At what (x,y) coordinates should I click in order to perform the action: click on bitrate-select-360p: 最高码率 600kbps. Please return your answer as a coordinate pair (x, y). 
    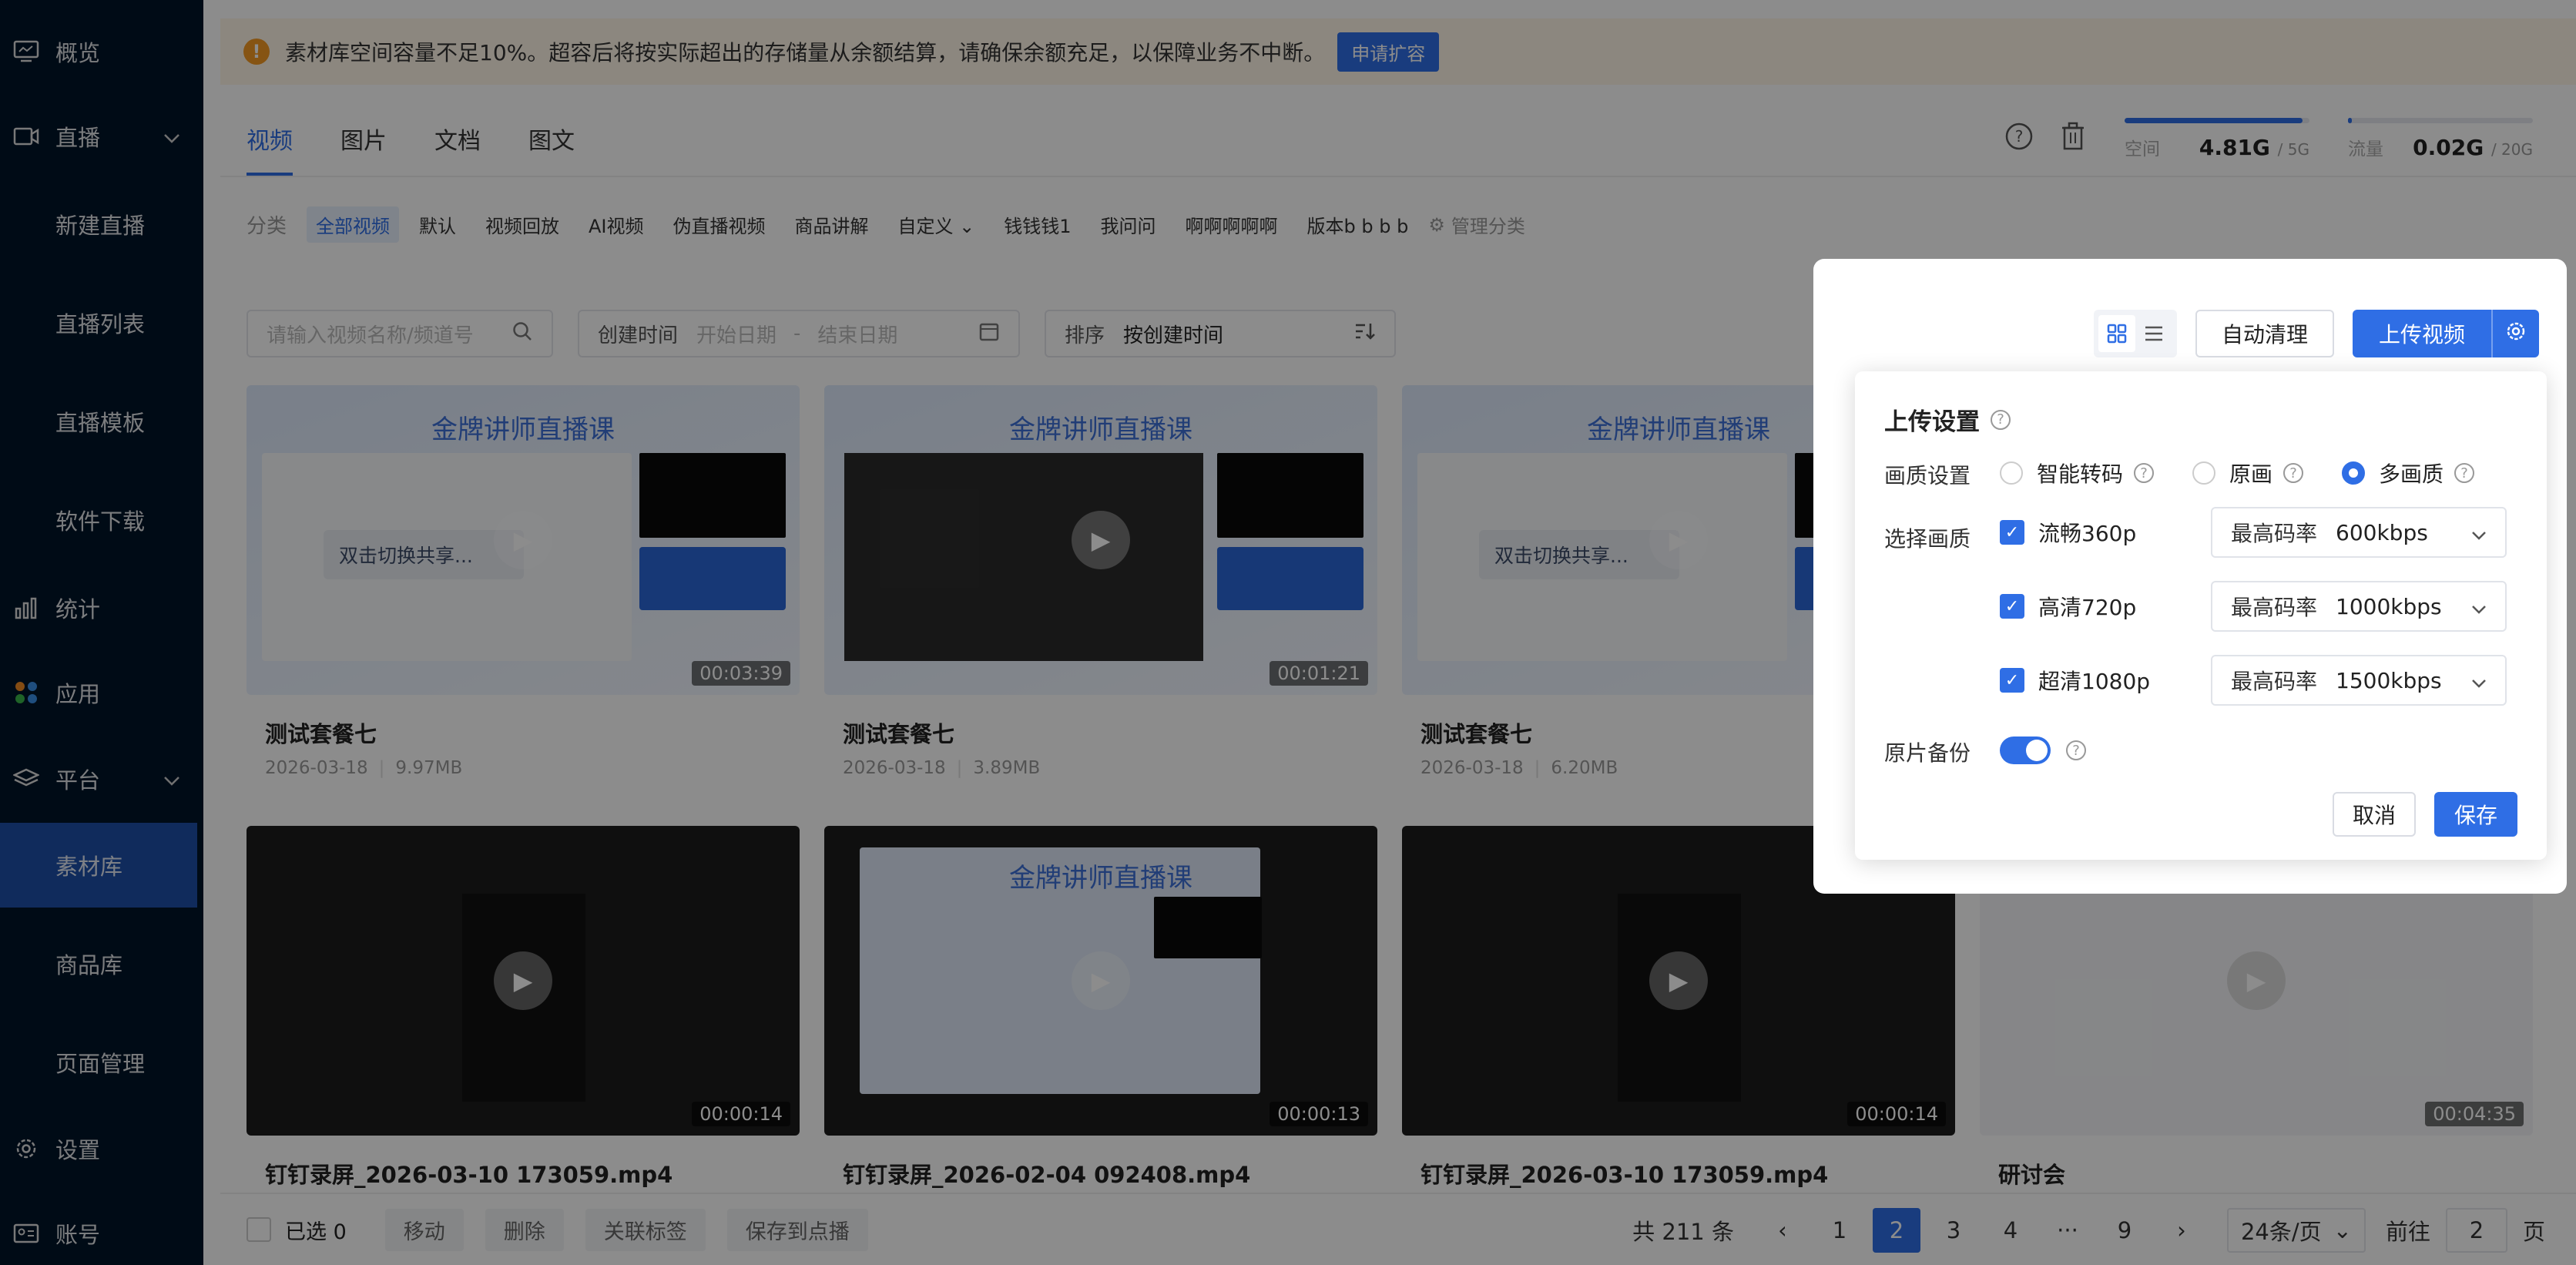
    Looking at the image, I should click on (2359, 532).